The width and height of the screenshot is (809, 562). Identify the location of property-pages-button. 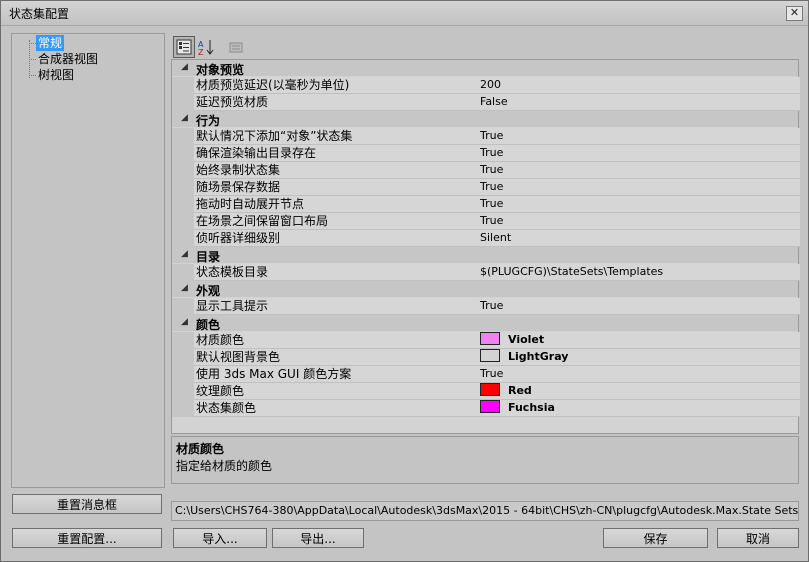
(236, 47).